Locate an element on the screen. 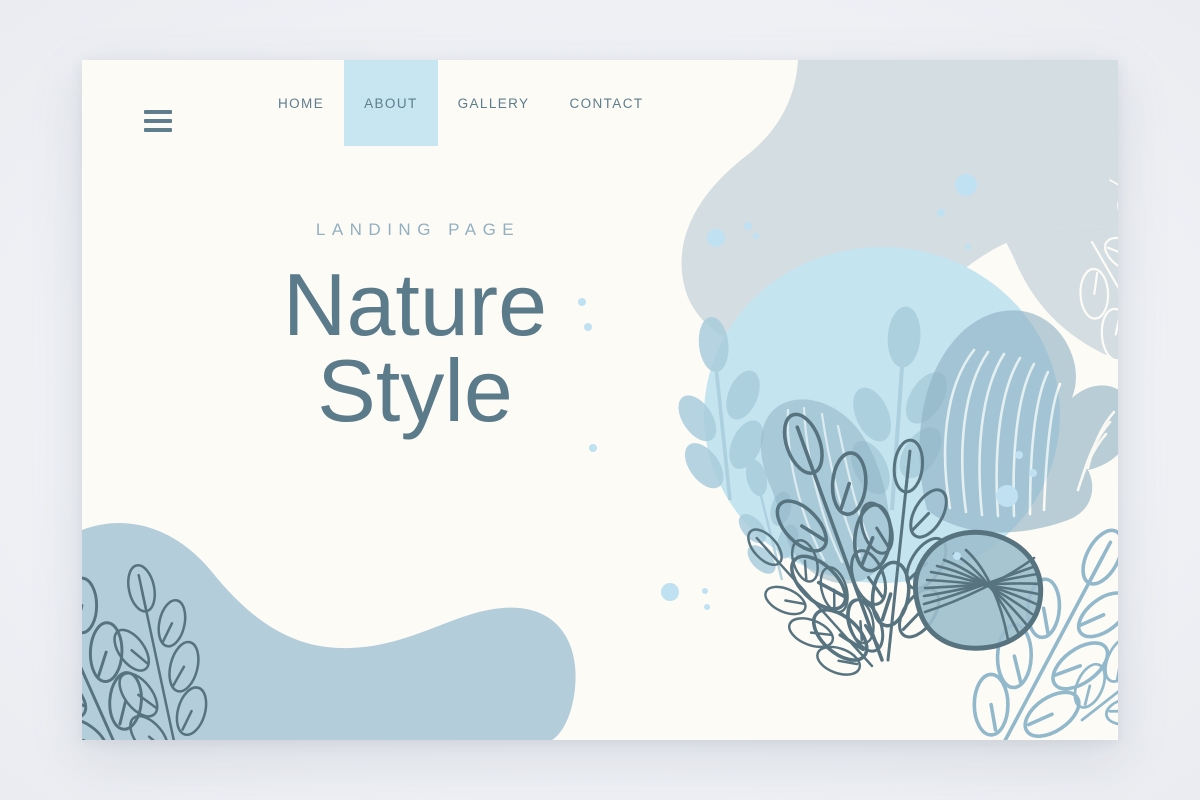  nav-link-contact: CONTACT is located at coordinates (606, 103).